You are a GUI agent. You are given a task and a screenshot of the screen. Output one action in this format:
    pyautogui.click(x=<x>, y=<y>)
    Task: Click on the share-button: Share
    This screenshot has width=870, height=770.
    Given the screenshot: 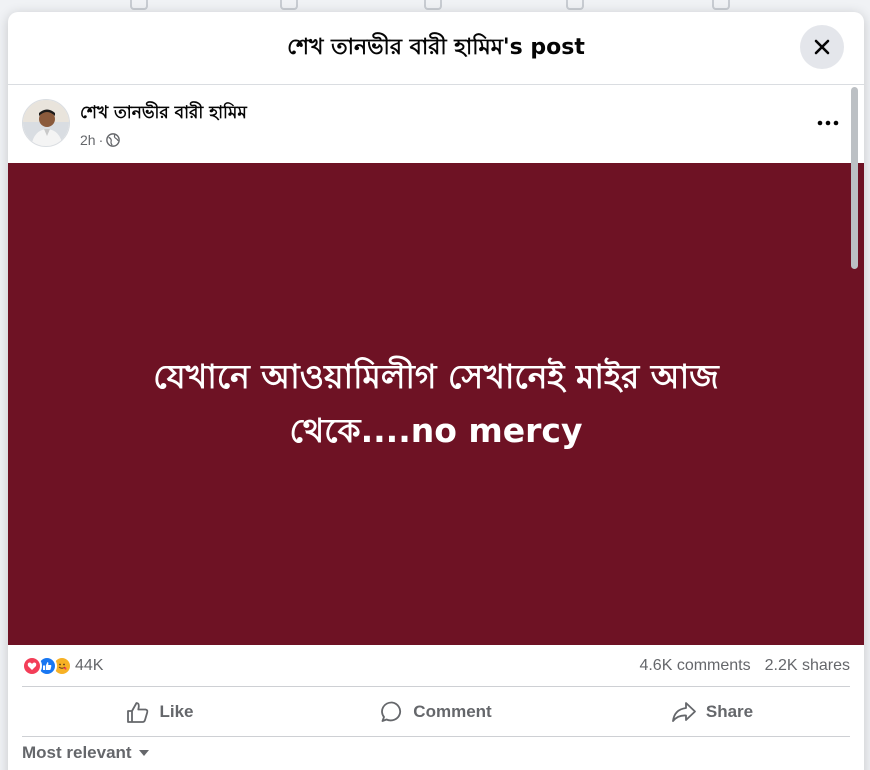 What is the action you would take?
    pyautogui.click(x=712, y=712)
    